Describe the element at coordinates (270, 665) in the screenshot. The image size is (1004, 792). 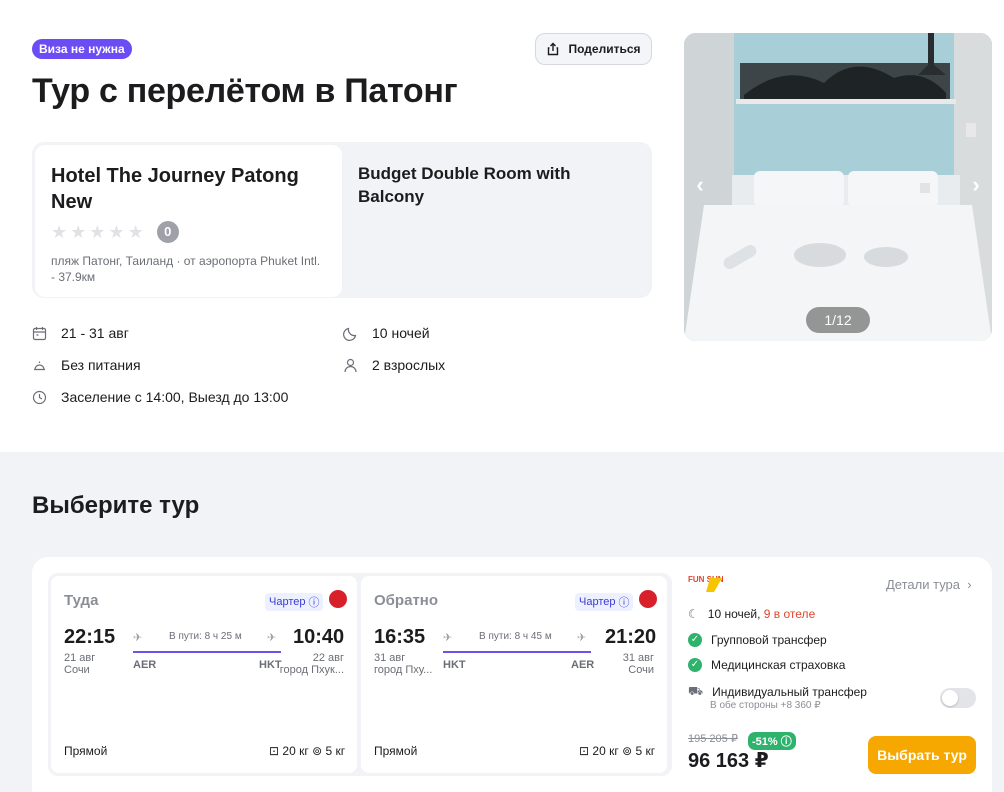
I see `to-iata: HKT` at that location.